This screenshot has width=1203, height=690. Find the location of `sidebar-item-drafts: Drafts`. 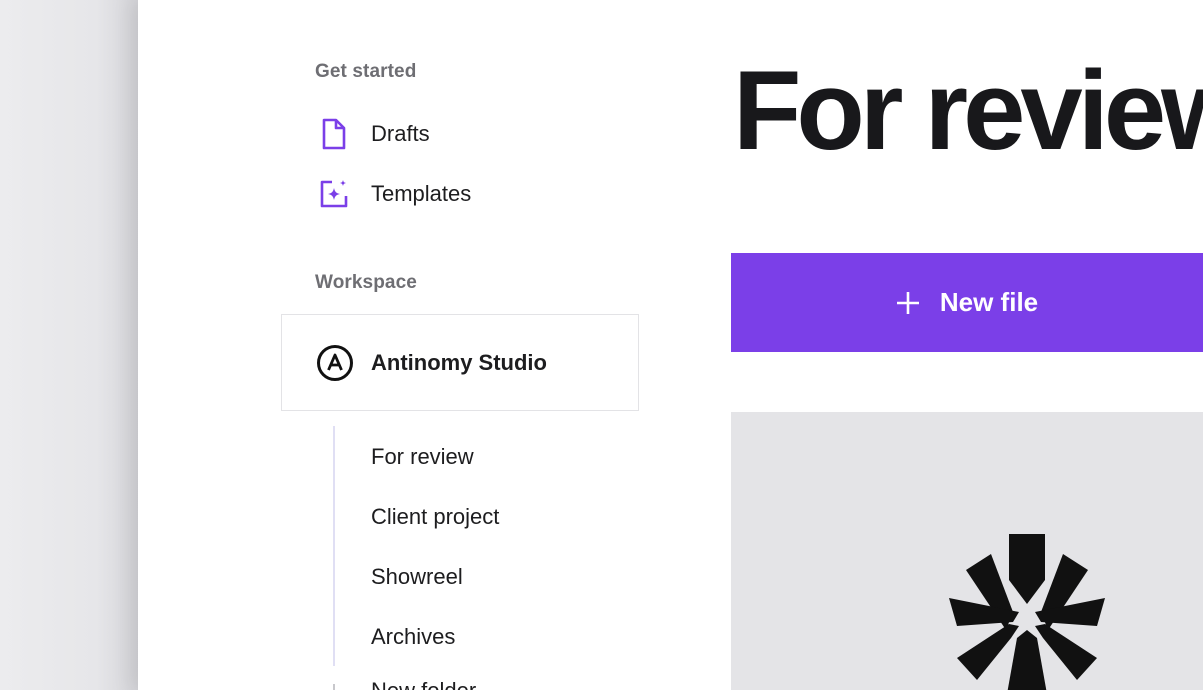

sidebar-item-drafts: Drafts is located at coordinates (373, 134).